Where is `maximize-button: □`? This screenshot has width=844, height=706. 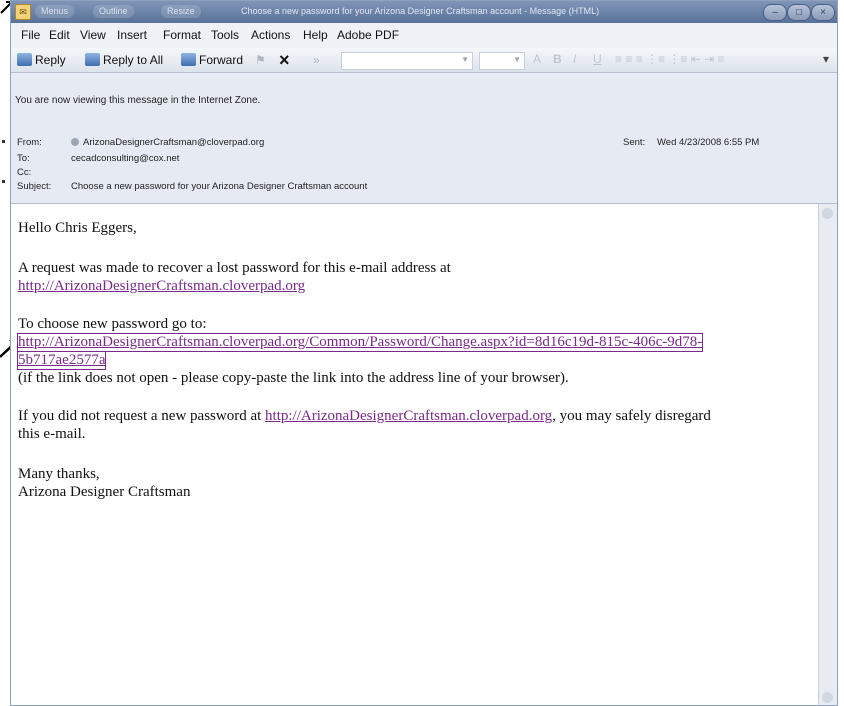 maximize-button: □ is located at coordinates (799, 12).